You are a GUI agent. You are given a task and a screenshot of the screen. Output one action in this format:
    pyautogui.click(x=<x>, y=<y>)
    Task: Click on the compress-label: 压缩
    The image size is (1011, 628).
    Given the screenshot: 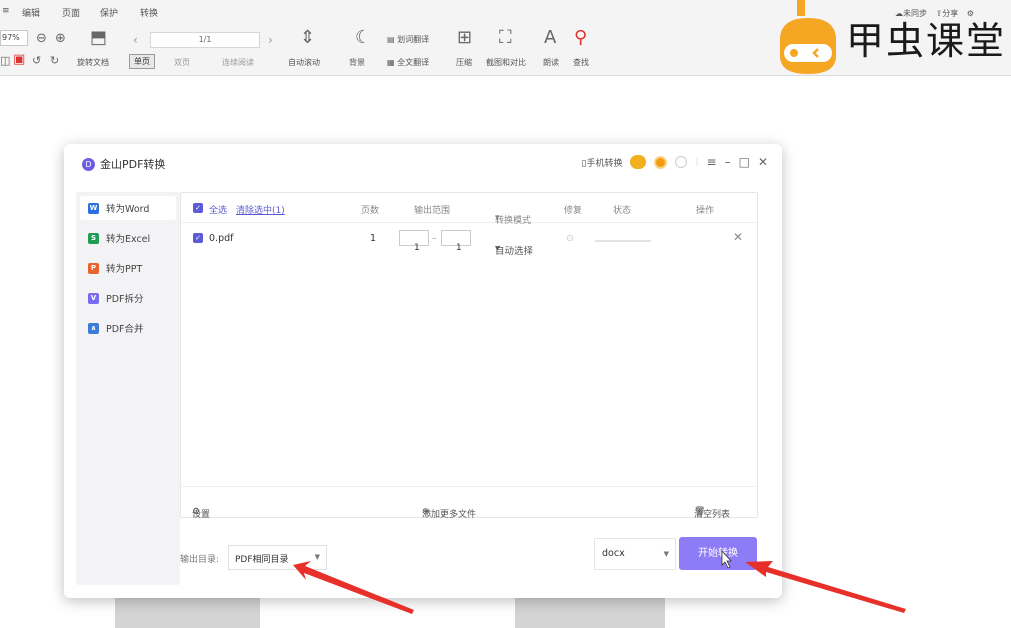 What is the action you would take?
    pyautogui.click(x=464, y=62)
    